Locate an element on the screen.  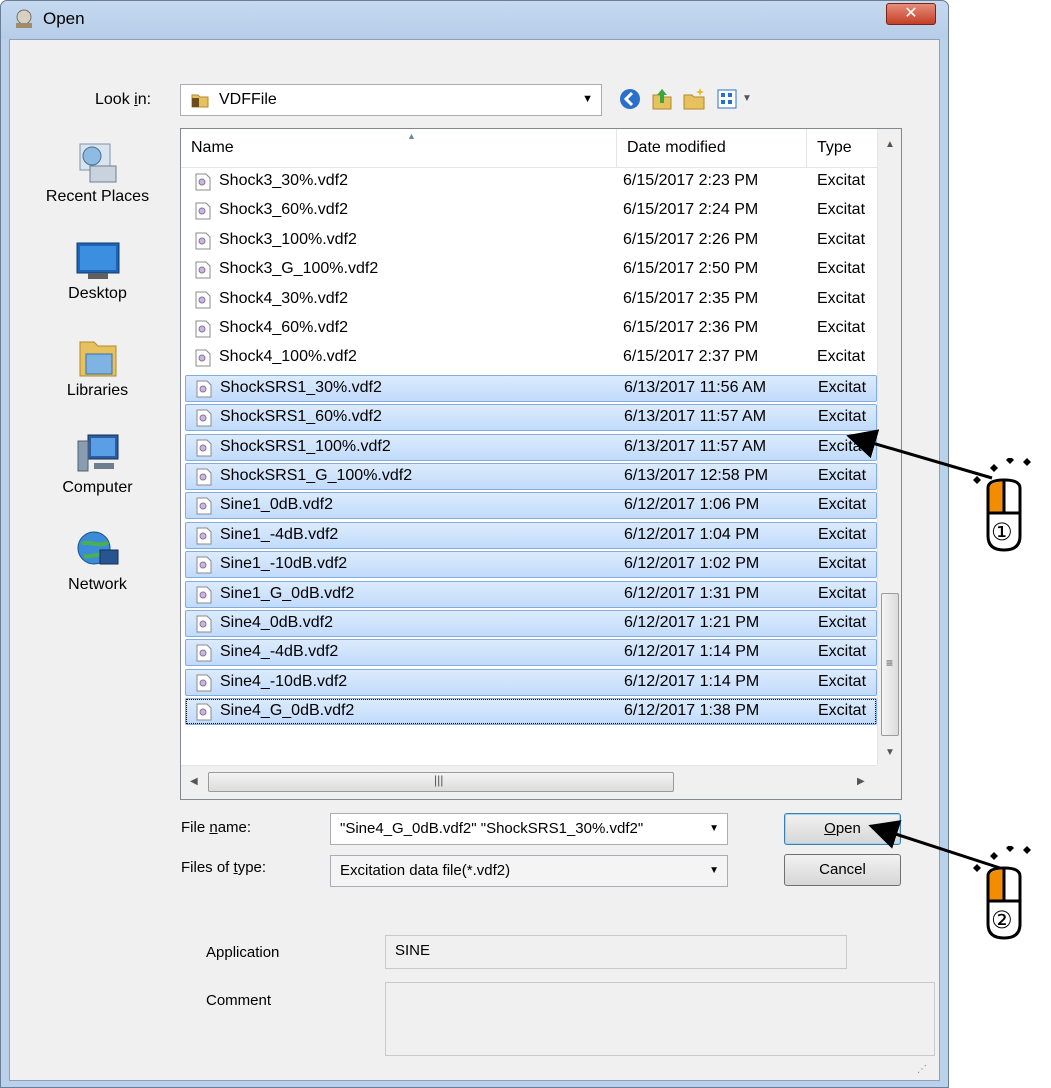
place-computer: Computer is located at coordinates (97, 464).